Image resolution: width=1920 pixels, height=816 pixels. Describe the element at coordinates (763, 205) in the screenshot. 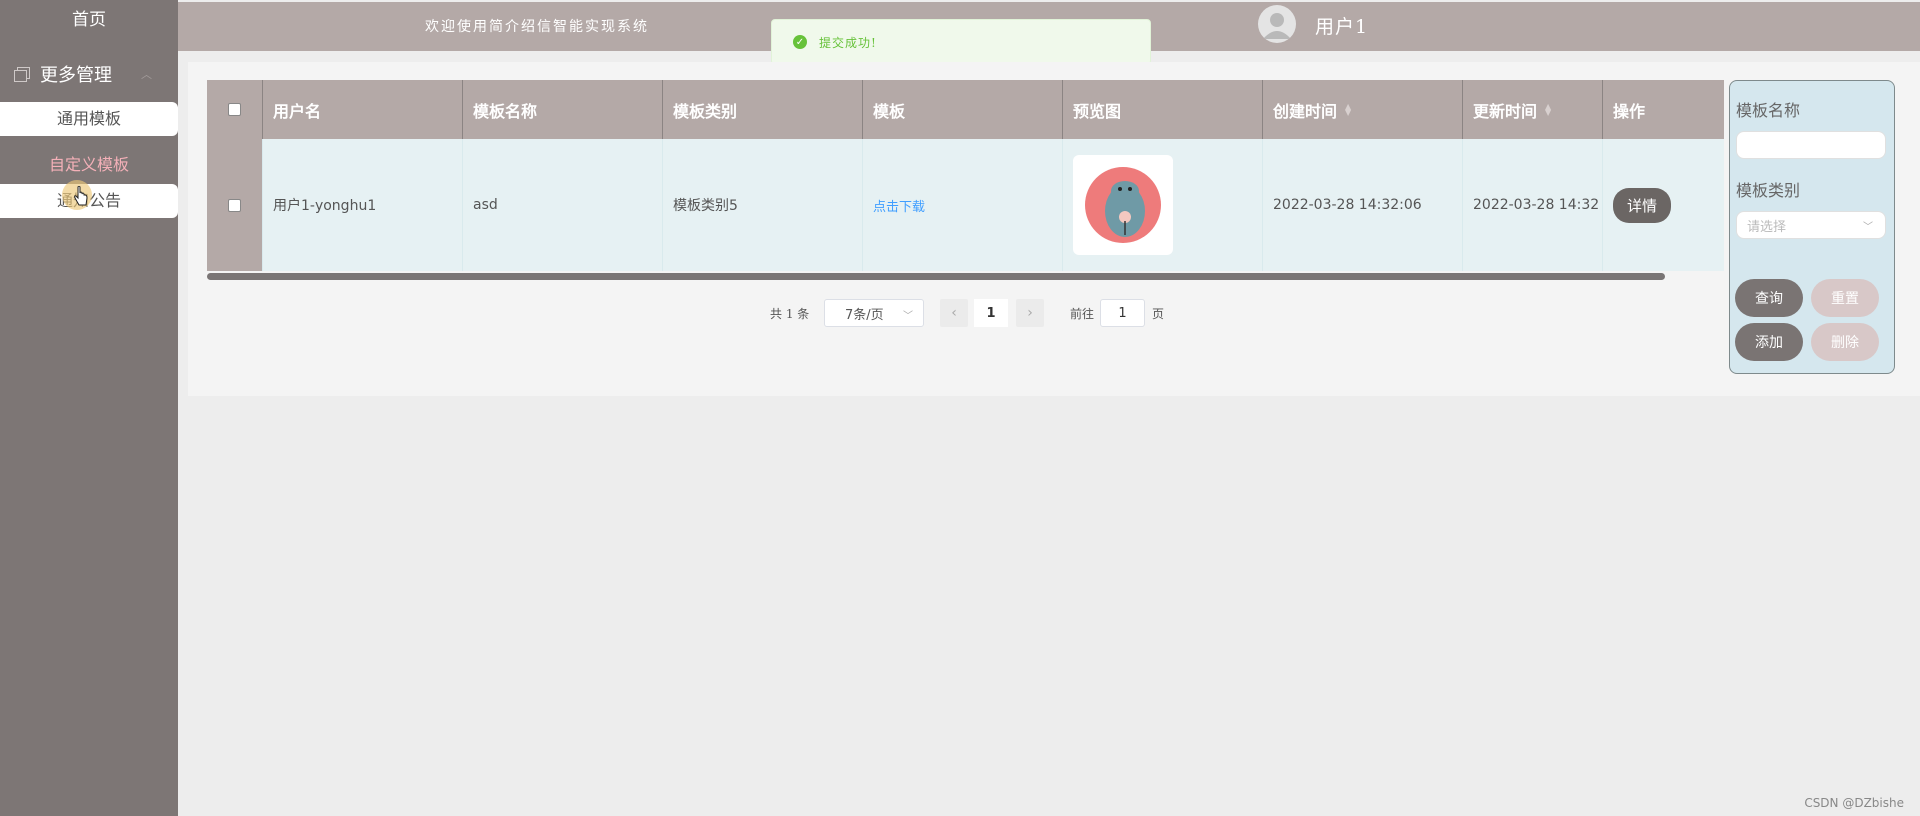

I see `cell-template-category: 模板类别5` at that location.